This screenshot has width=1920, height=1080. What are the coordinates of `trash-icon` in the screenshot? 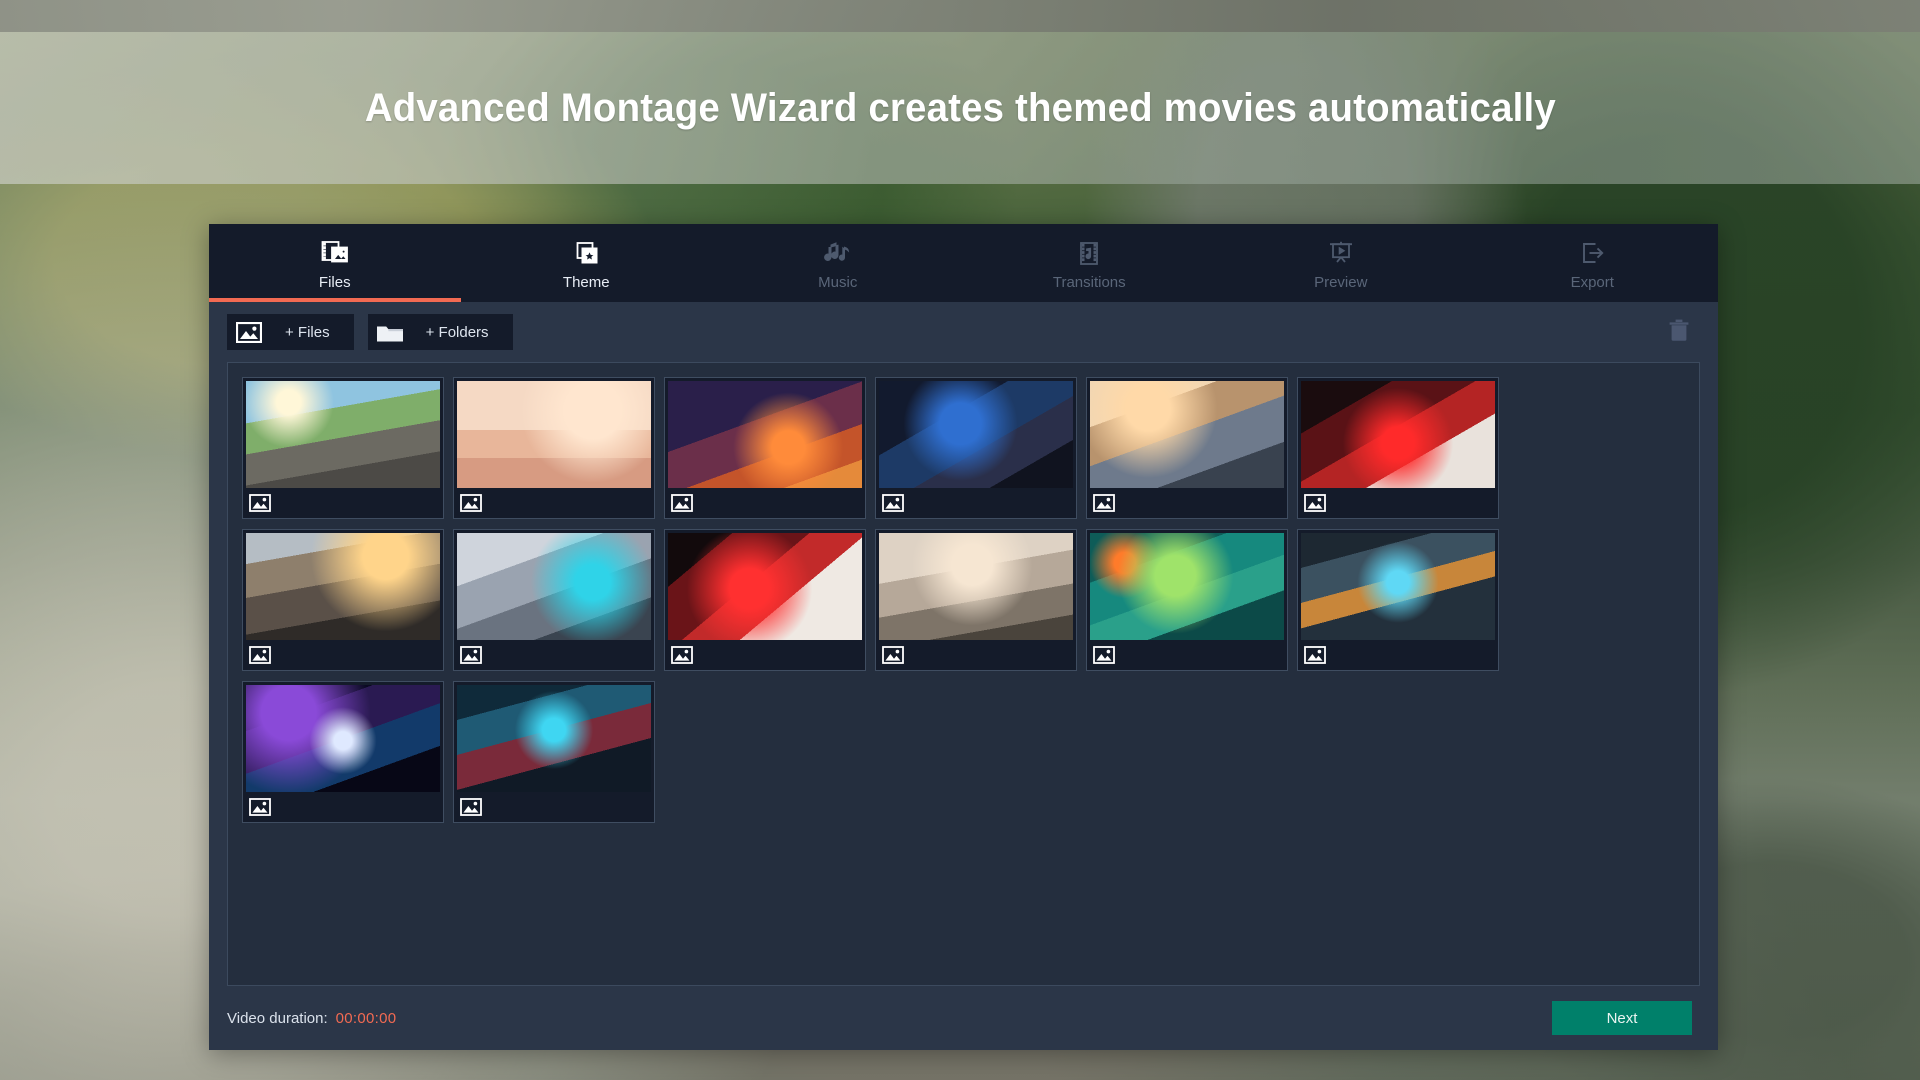 It's located at (1679, 332).